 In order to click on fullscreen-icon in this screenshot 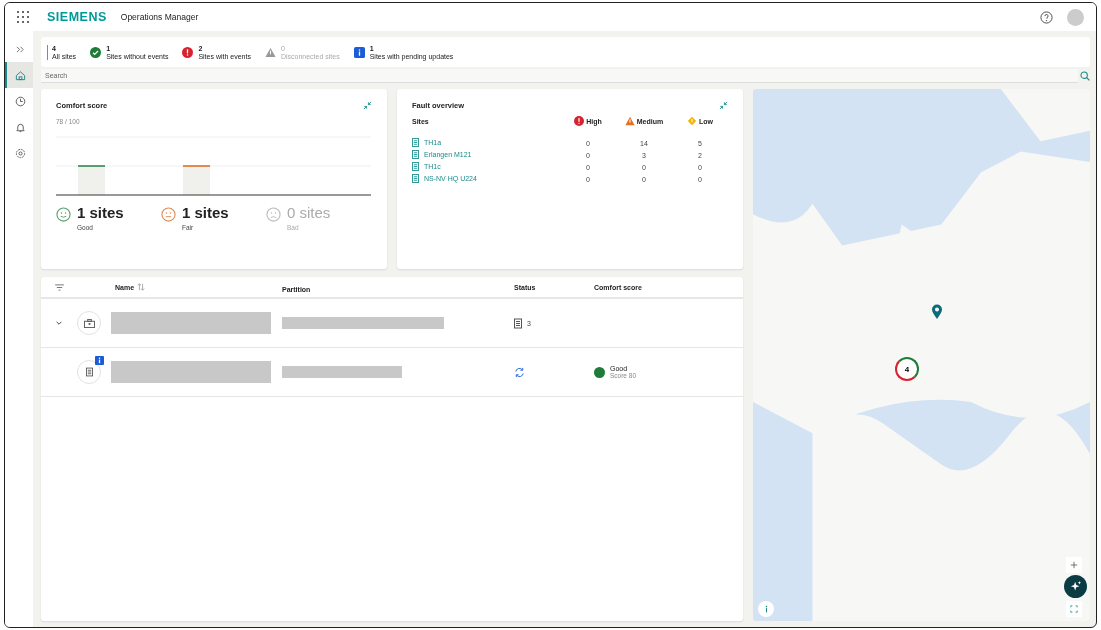, I will do `click(1074, 609)`.